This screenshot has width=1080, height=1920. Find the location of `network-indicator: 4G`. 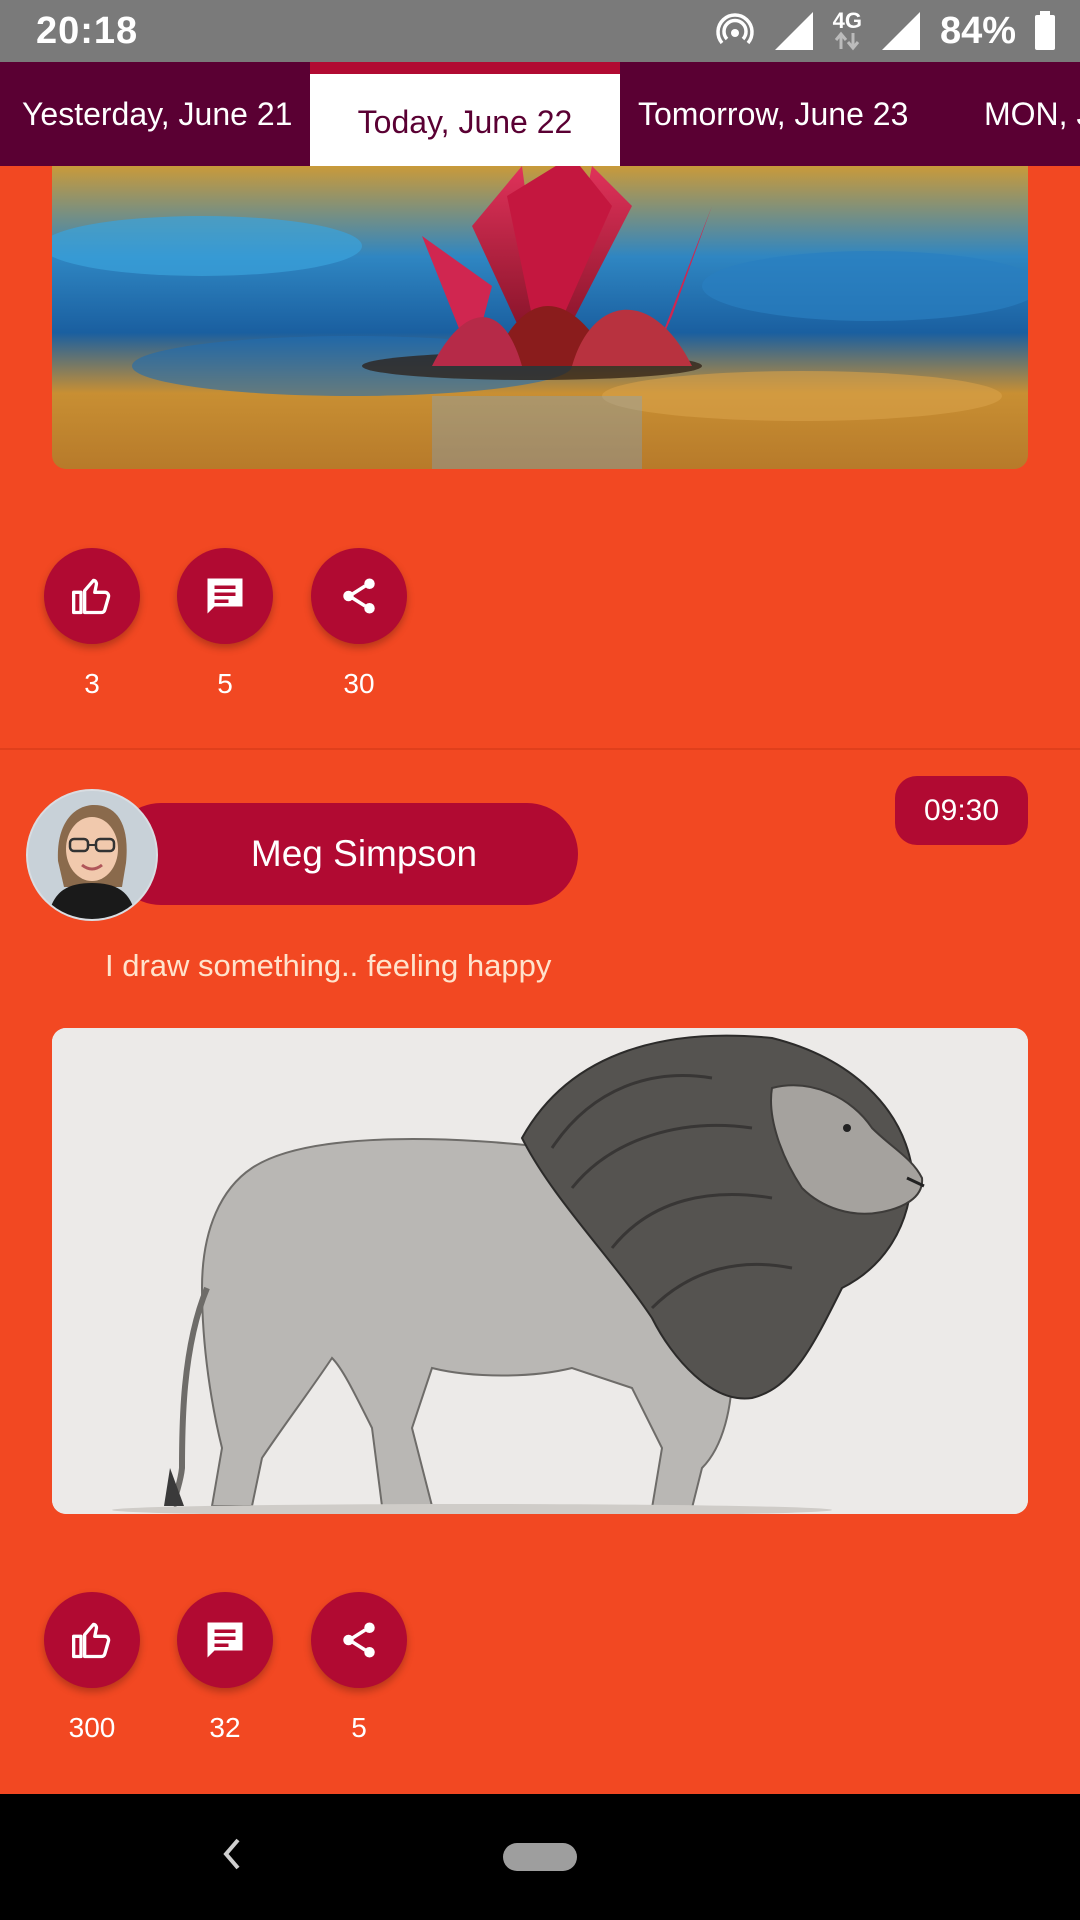

network-indicator: 4G is located at coordinates (847, 29).